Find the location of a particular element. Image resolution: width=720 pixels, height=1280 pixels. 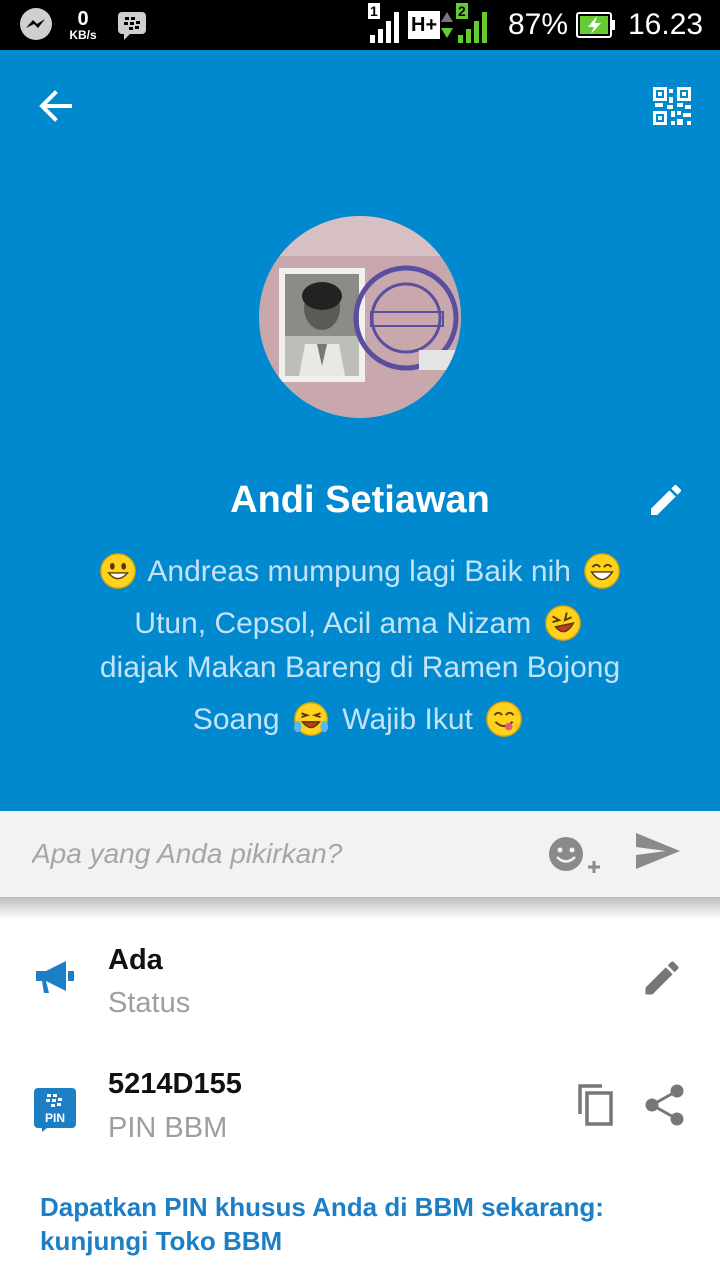

send-icon is located at coordinates (658, 851).